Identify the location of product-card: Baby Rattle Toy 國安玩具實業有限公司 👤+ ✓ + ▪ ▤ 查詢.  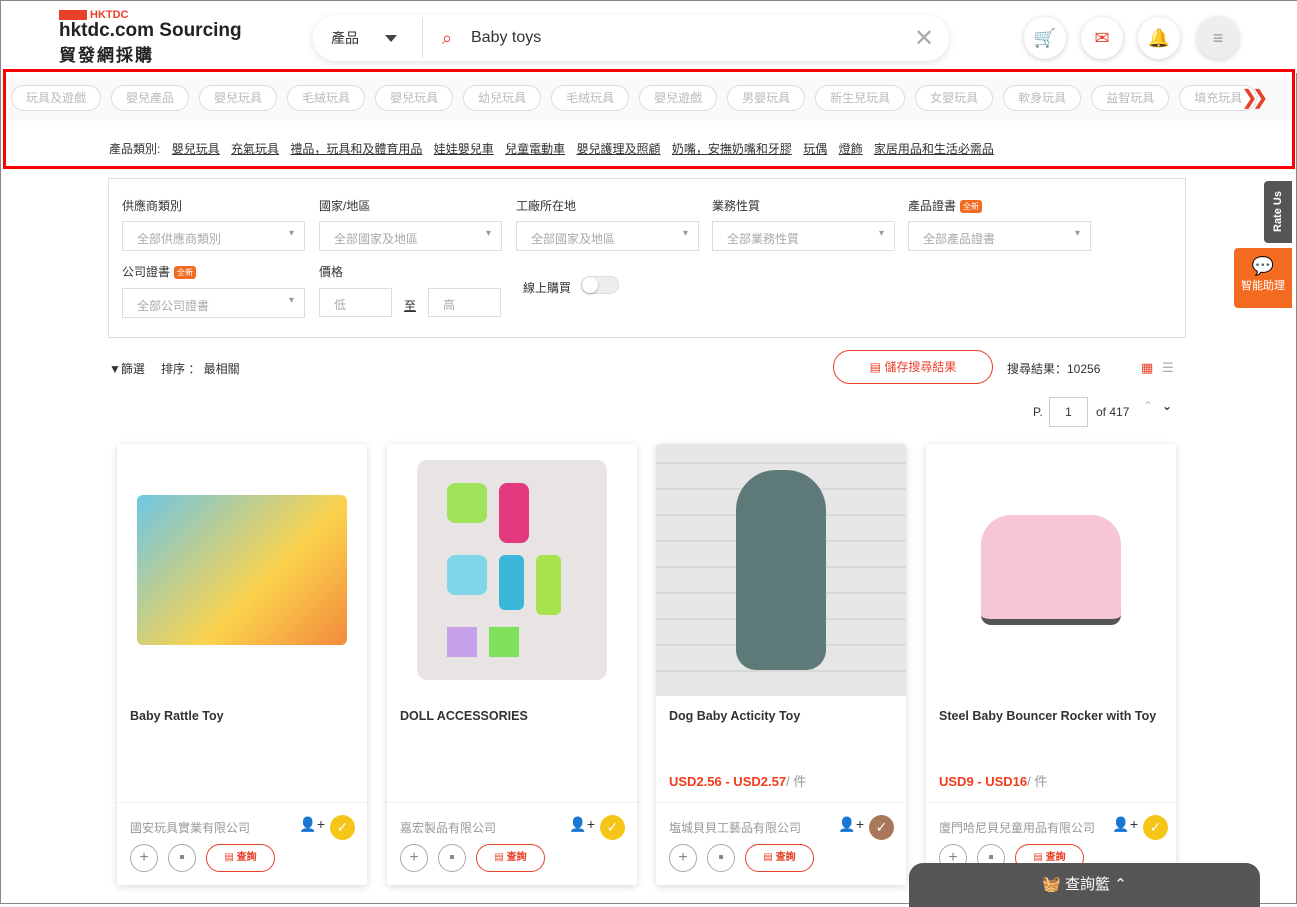
(242, 664).